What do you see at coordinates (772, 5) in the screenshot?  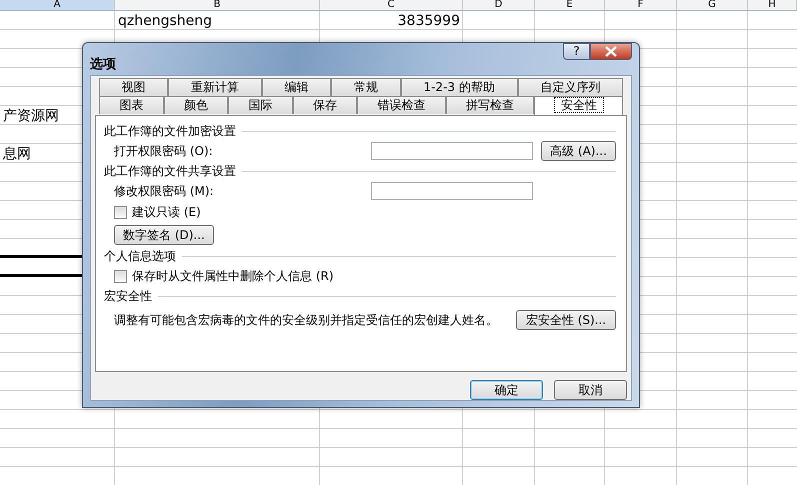 I see `column-header: H` at bounding box center [772, 5].